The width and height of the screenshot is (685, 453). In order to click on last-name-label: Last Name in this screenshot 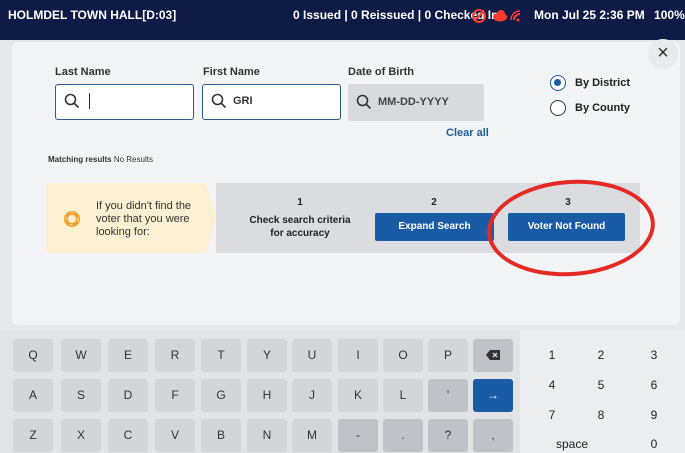, I will do `click(83, 72)`.